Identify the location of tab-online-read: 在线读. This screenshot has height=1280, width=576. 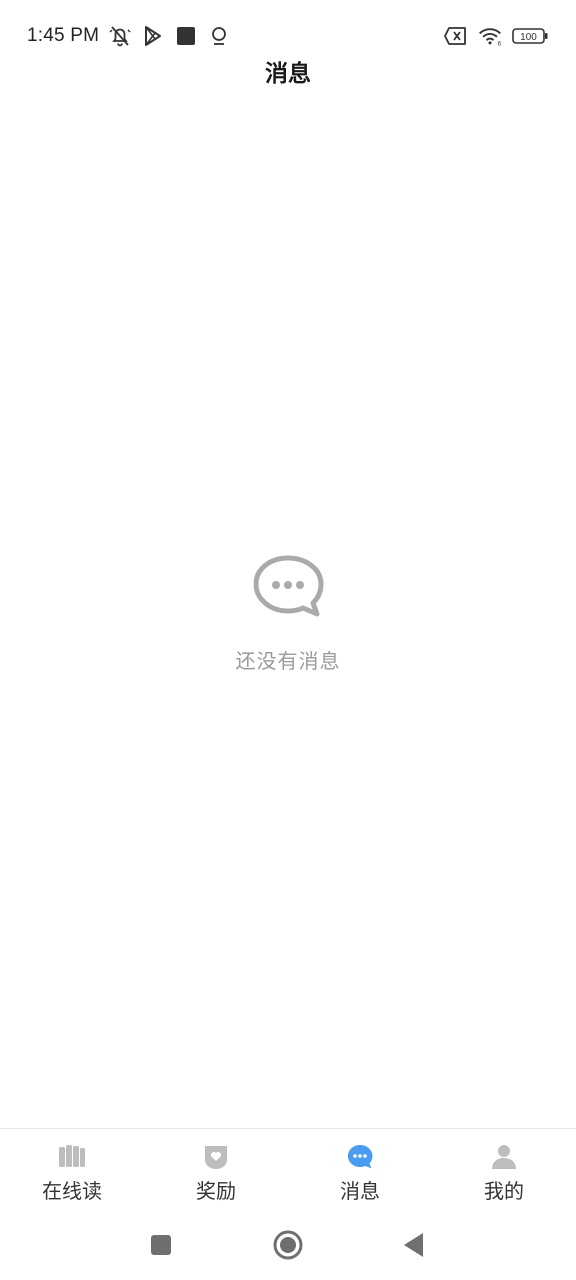
(72, 1168).